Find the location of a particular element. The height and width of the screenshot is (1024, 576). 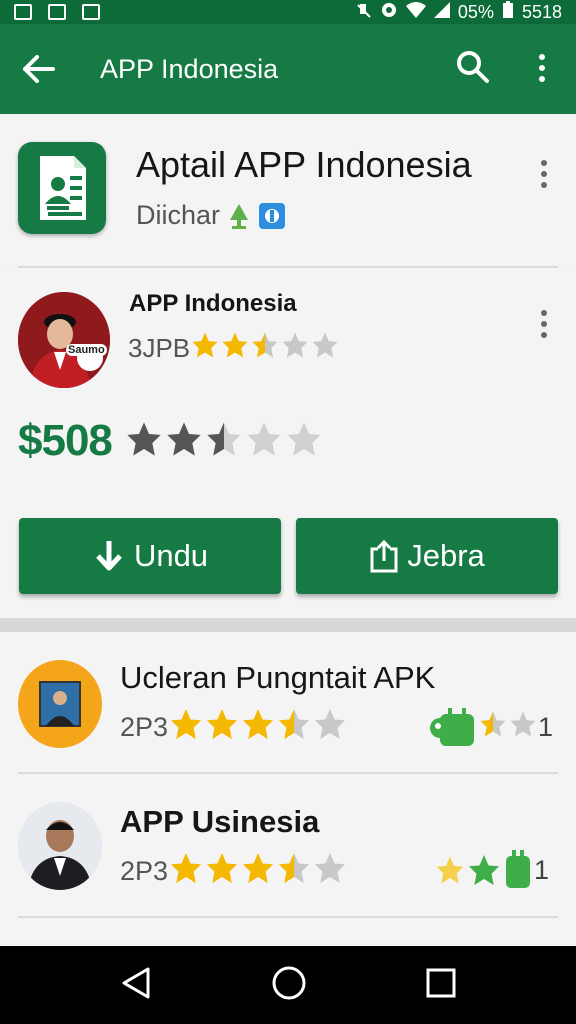

star-rating is located at coordinates (265, 348).